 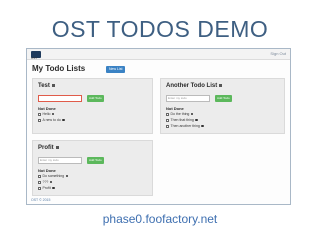 What do you see at coordinates (34, 58) in the screenshot?
I see `logo-text: OST` at bounding box center [34, 58].